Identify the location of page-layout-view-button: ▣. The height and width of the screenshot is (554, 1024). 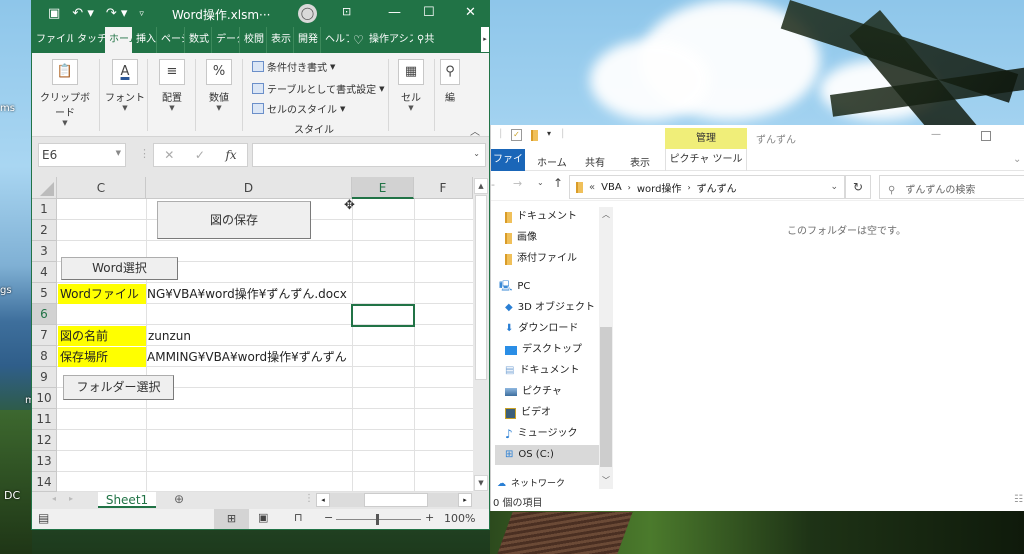
(263, 517).